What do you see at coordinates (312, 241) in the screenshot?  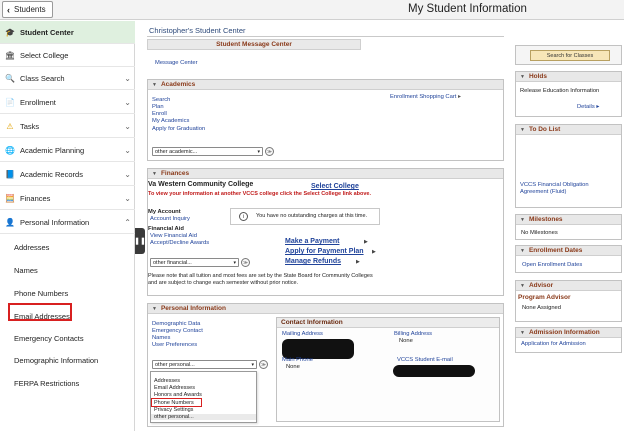 I see `make-payment-link: Make a Payment` at bounding box center [312, 241].